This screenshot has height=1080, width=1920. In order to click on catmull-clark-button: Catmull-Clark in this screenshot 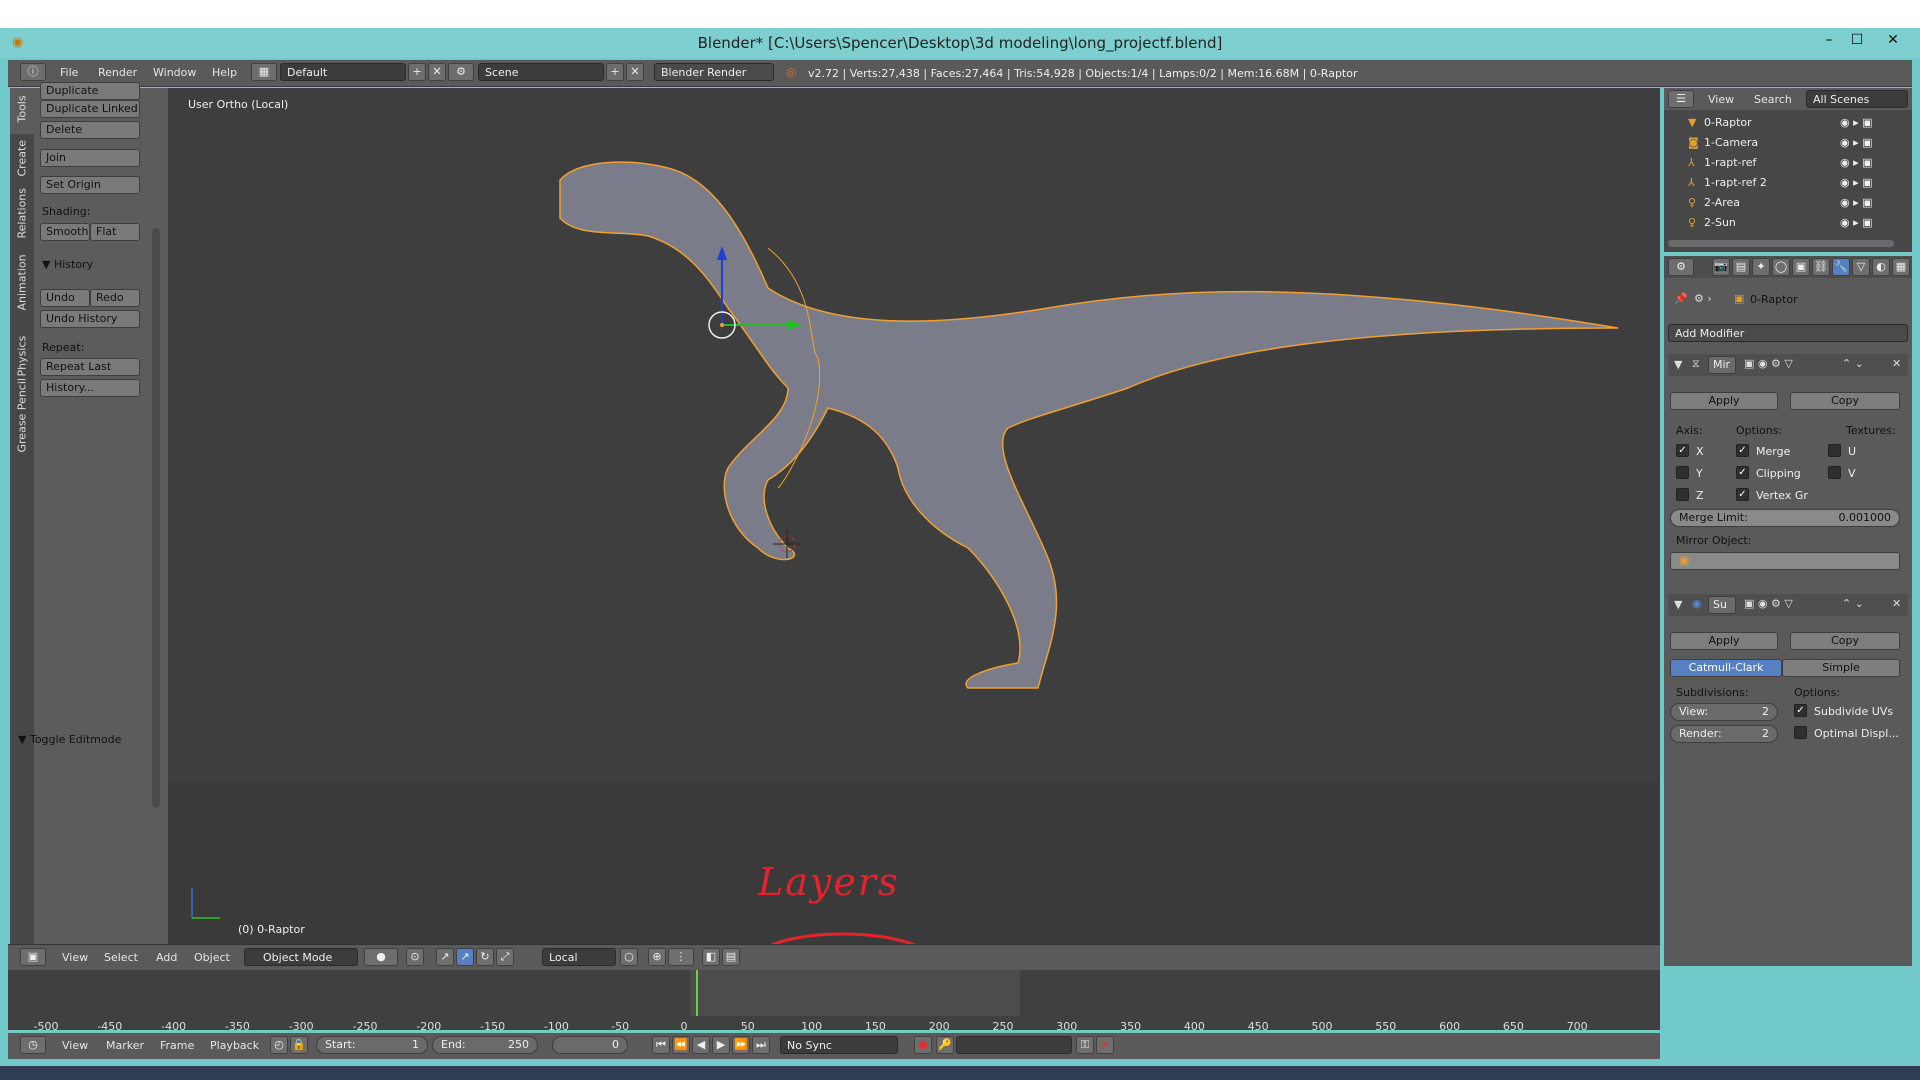, I will do `click(1726, 668)`.